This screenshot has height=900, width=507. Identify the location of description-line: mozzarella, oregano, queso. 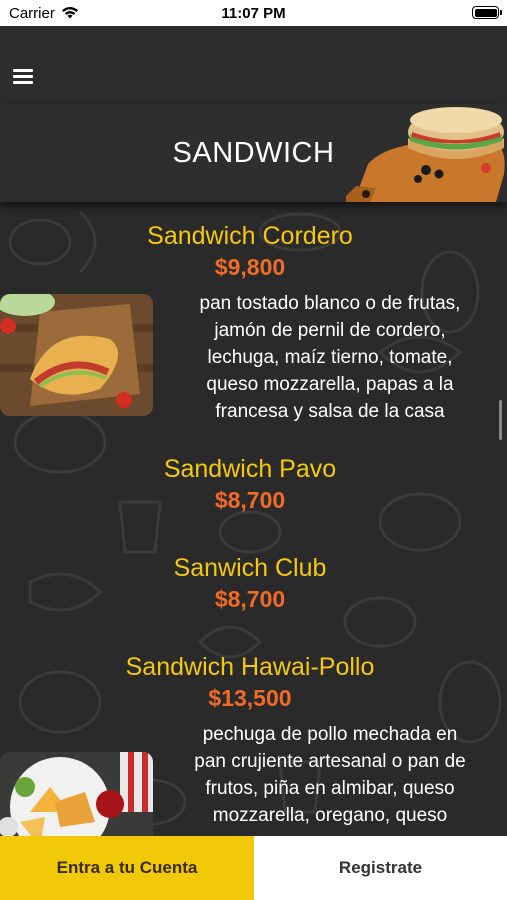
(330, 815).